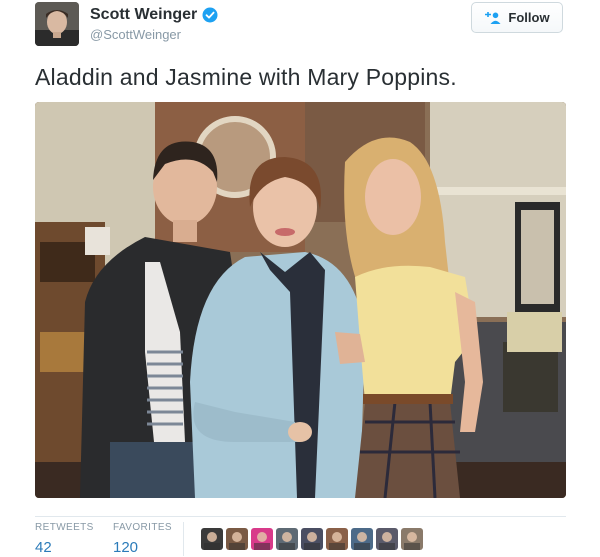  What do you see at coordinates (493, 17) in the screenshot?
I see `add-person-icon` at bounding box center [493, 17].